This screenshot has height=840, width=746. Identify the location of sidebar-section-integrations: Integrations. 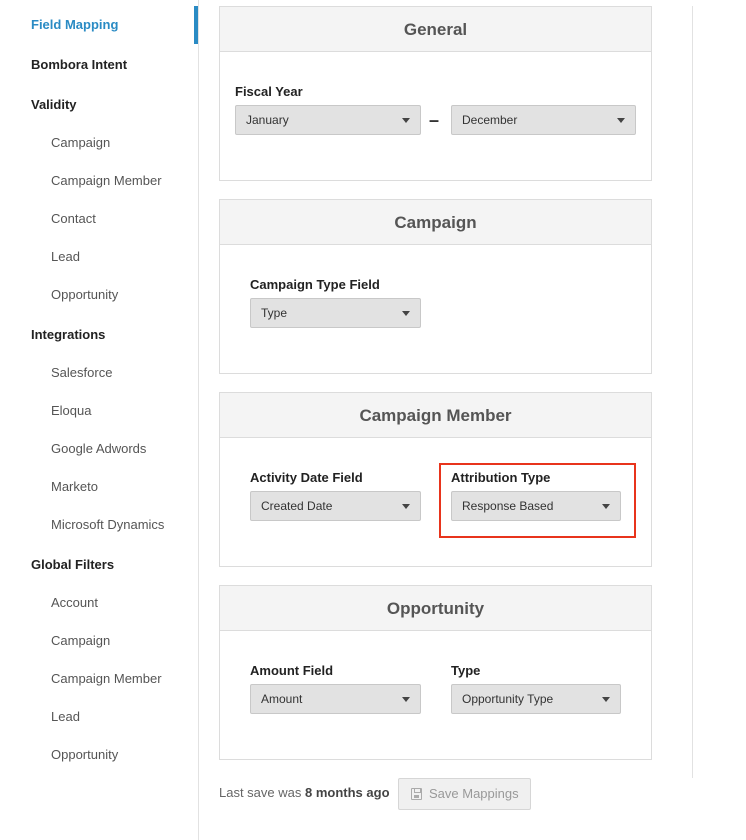
(130, 335).